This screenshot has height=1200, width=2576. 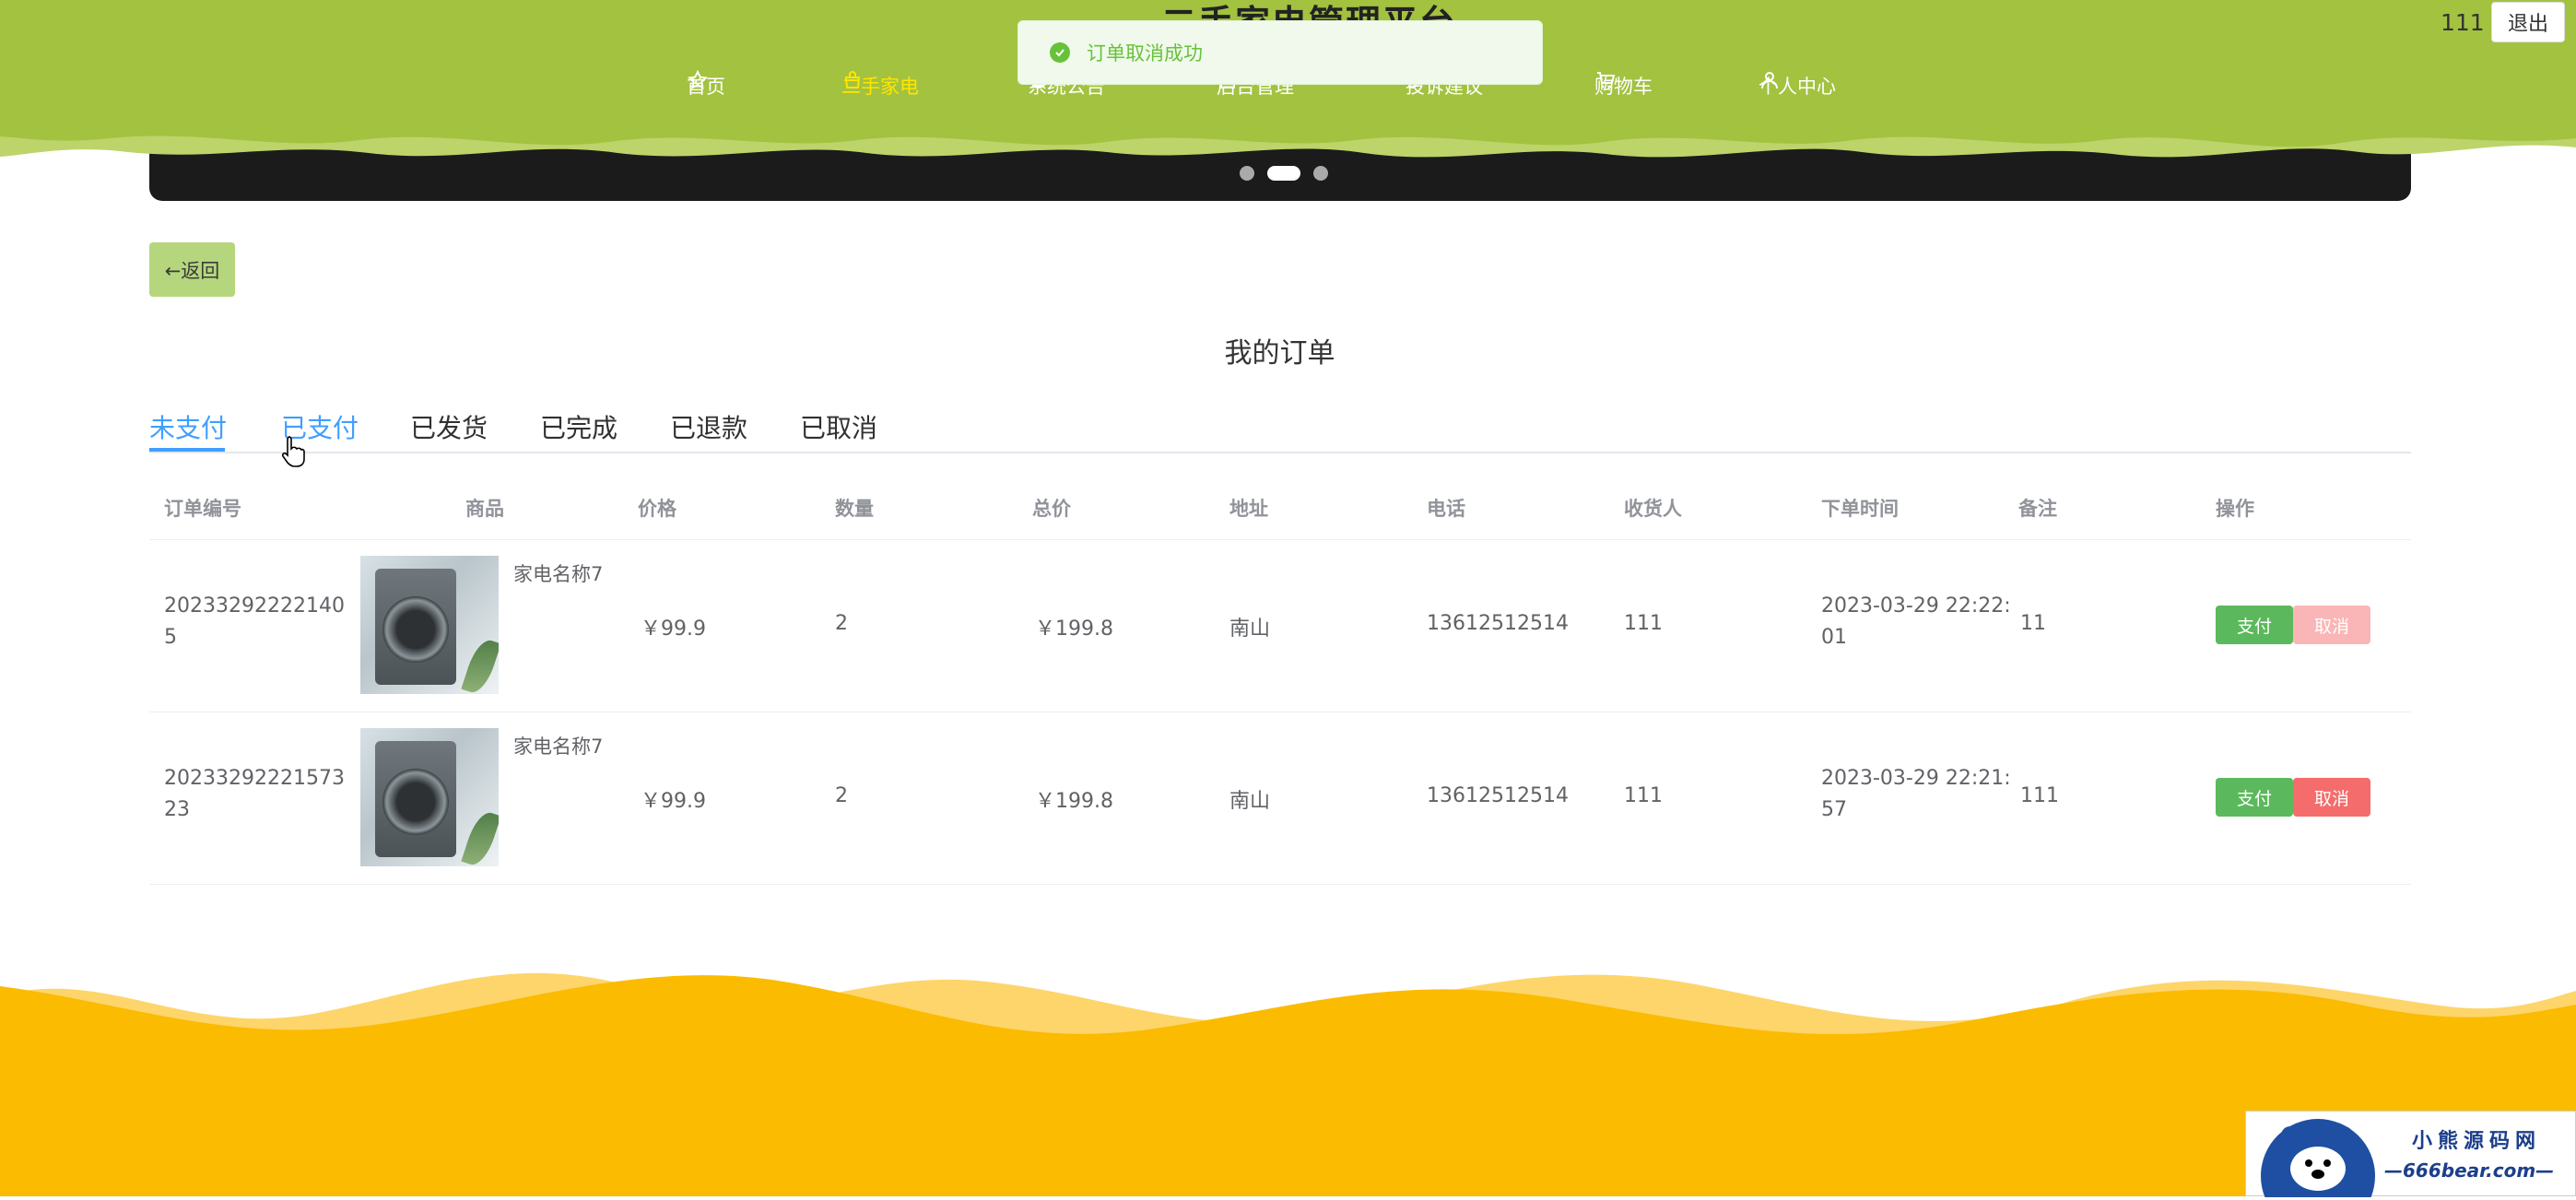 What do you see at coordinates (188, 426) in the screenshot?
I see `tab-unpaid: 未支付` at bounding box center [188, 426].